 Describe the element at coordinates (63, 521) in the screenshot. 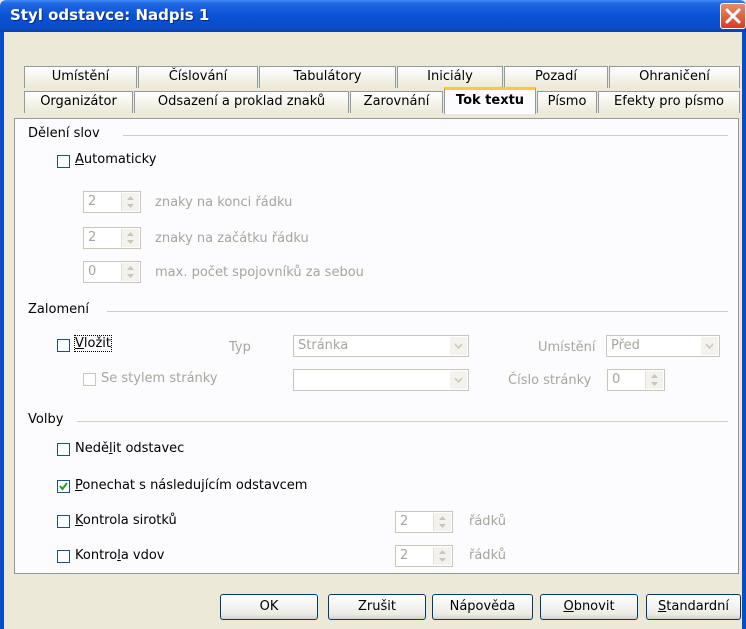

I see `sirotky-checkbox` at that location.